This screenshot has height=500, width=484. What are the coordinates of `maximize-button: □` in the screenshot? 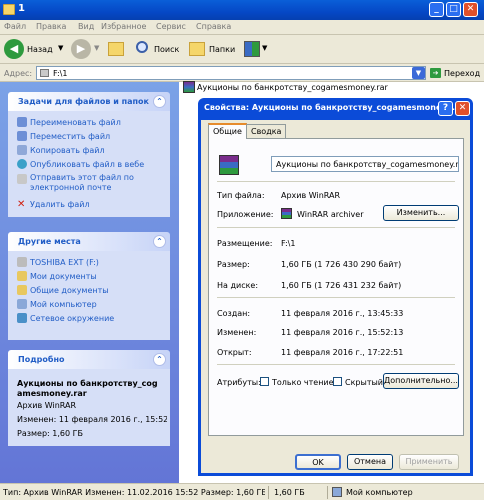 It's located at (453, 9).